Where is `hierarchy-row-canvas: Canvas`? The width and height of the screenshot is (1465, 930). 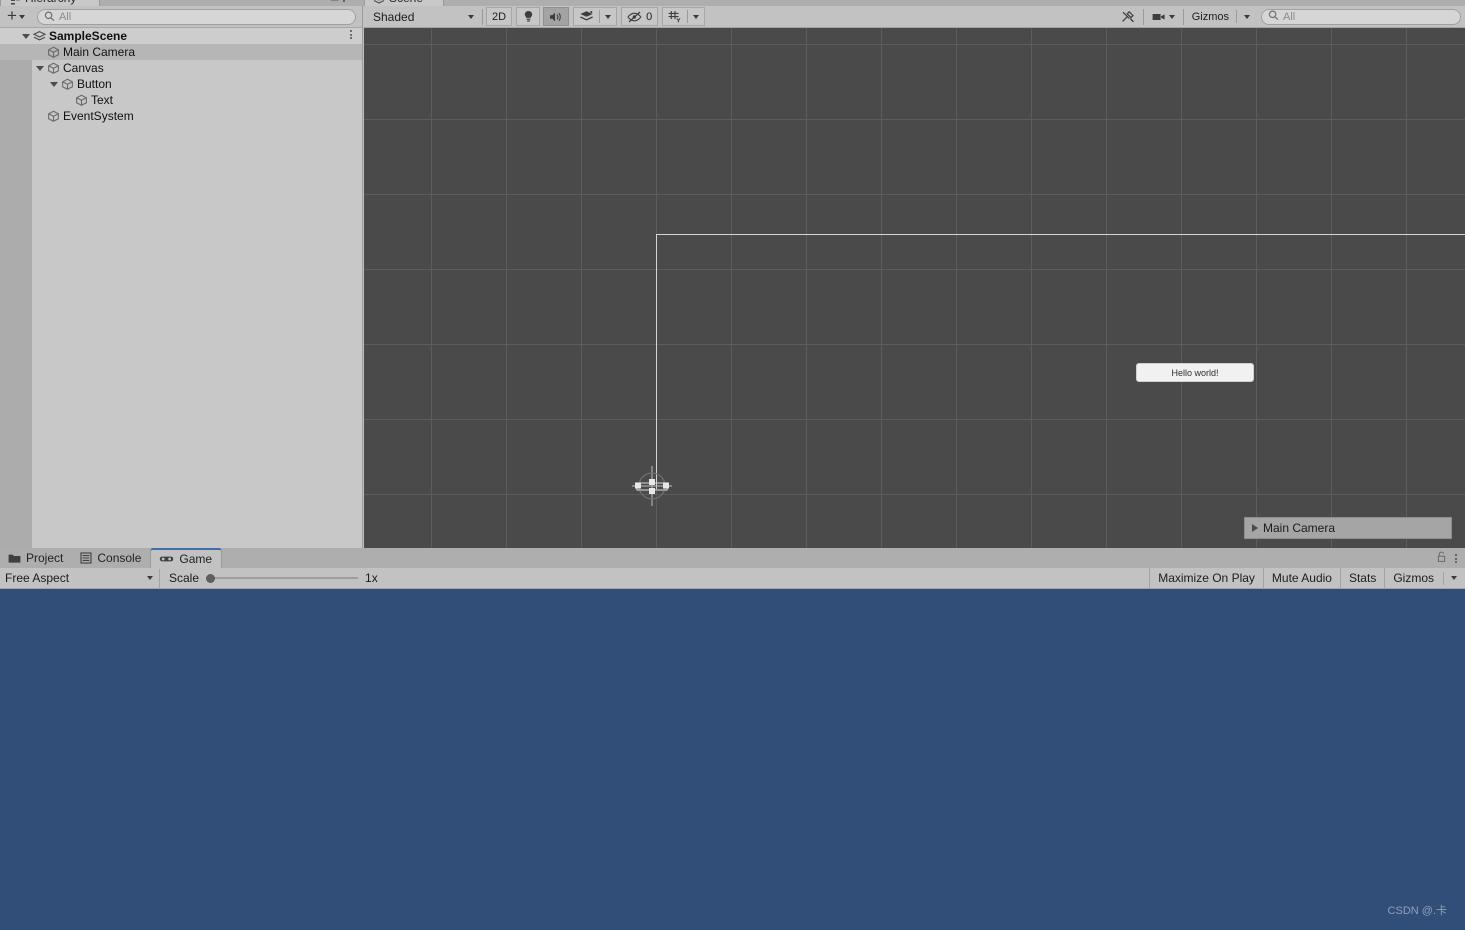
hierarchy-row-canvas: Canvas is located at coordinates (181, 68).